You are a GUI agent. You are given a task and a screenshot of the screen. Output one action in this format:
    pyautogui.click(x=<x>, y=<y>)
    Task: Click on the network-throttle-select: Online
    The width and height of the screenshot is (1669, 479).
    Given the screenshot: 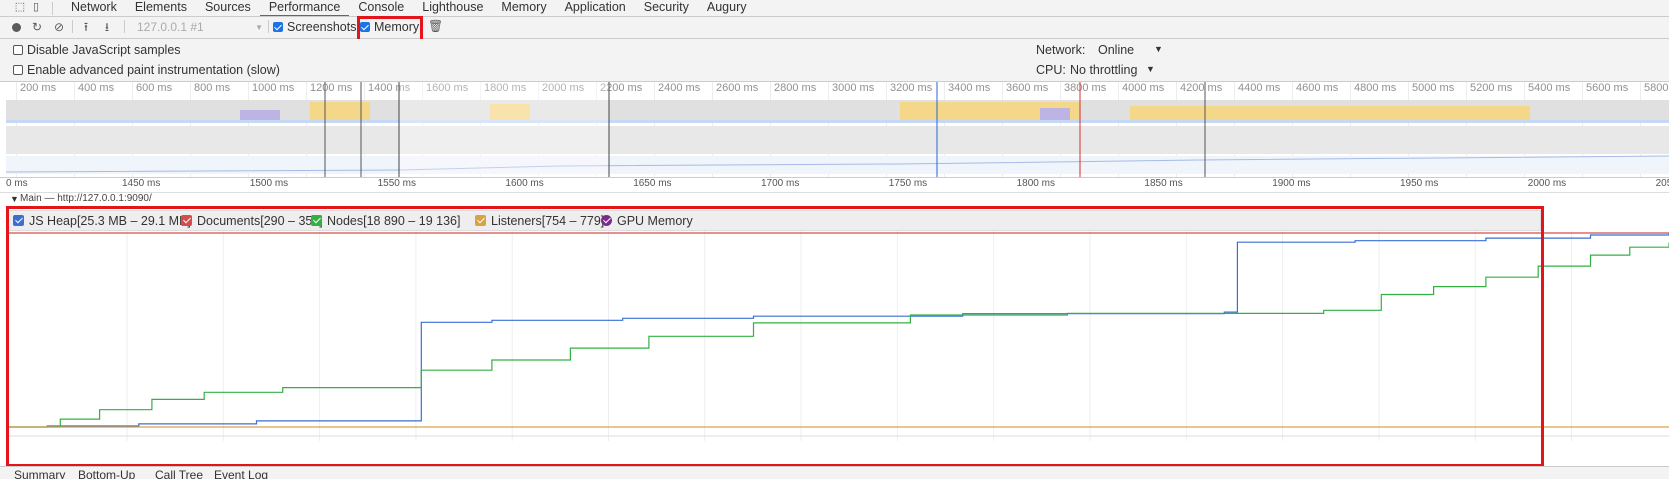 What is the action you would take?
    pyautogui.click(x=1128, y=50)
    